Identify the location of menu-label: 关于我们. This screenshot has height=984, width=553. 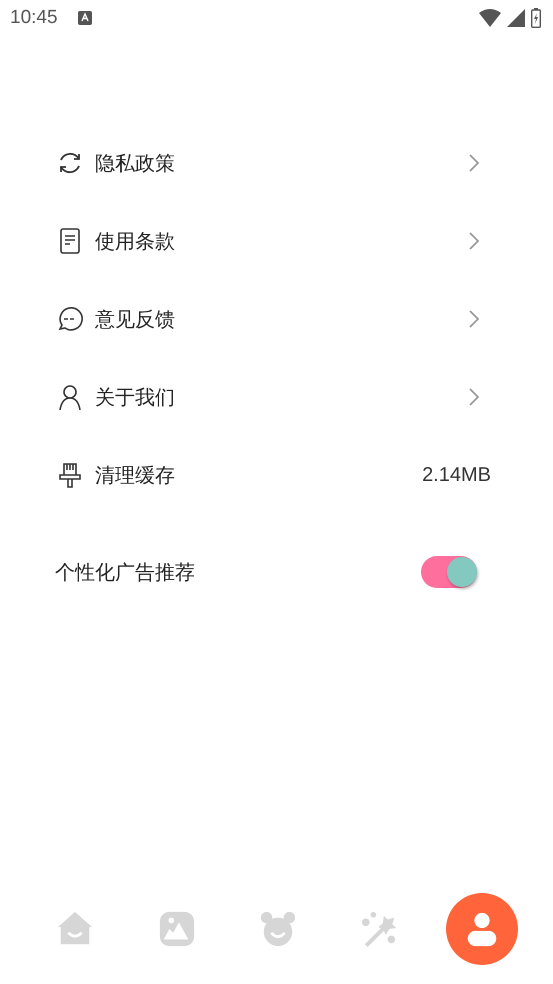
(135, 397).